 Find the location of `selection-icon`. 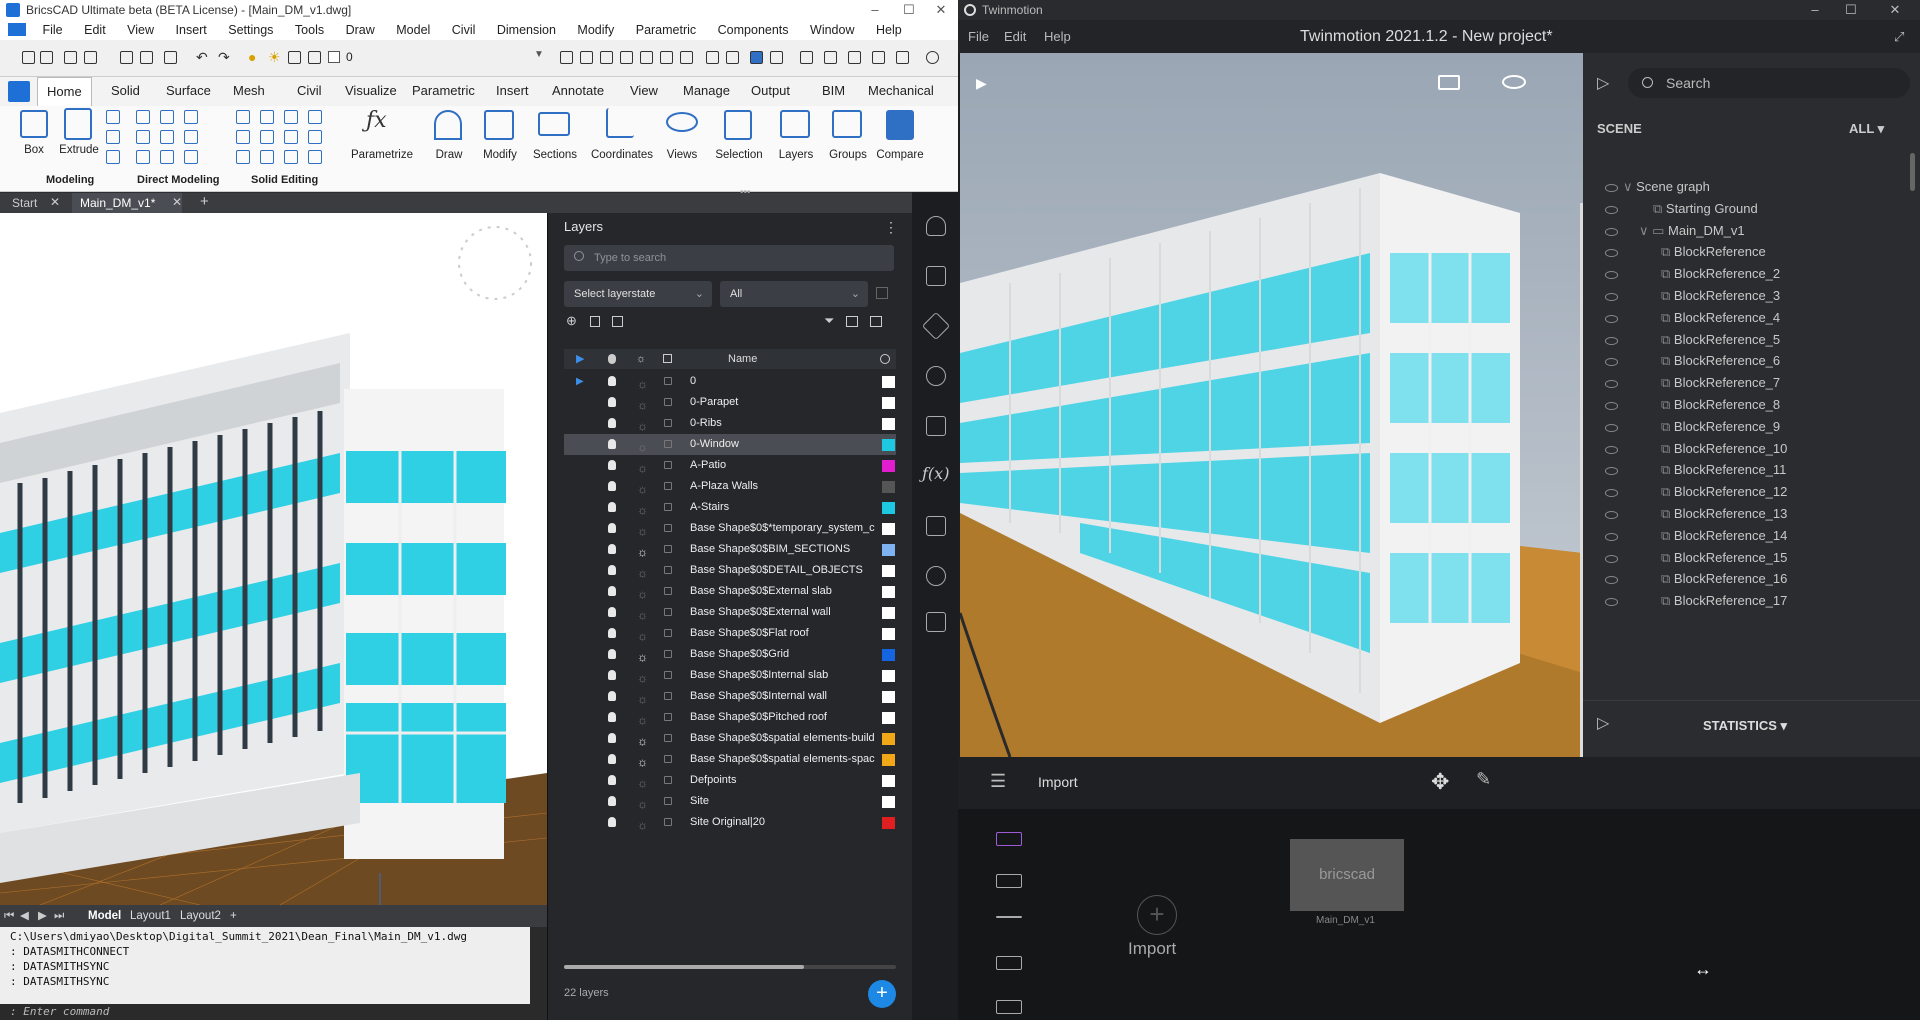

selection-icon is located at coordinates (738, 125).